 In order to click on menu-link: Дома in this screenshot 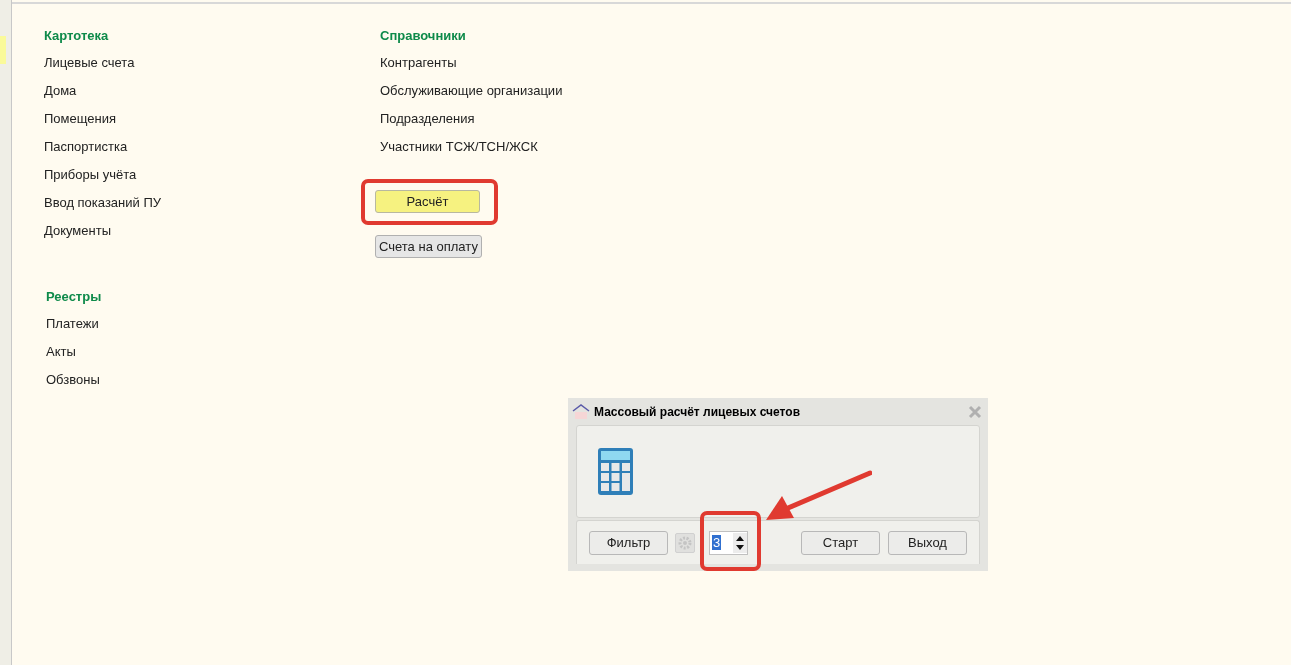, I will do `click(60, 96)`.